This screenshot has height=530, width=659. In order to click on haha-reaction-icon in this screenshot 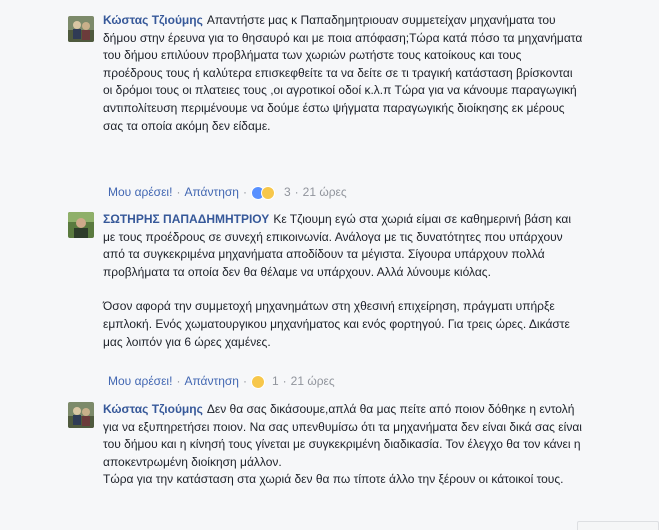, I will do `click(257, 381)`.